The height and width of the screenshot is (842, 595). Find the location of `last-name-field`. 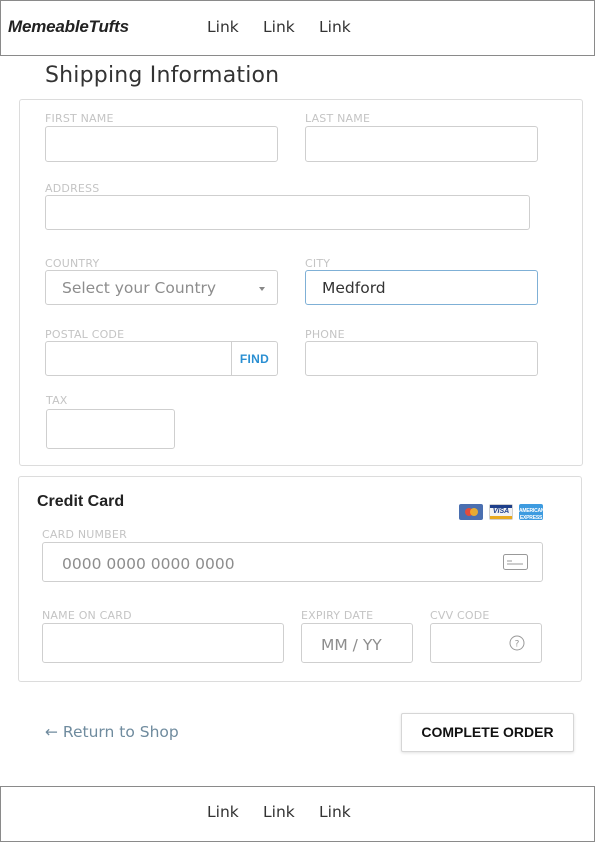

last-name-field is located at coordinates (421, 144).